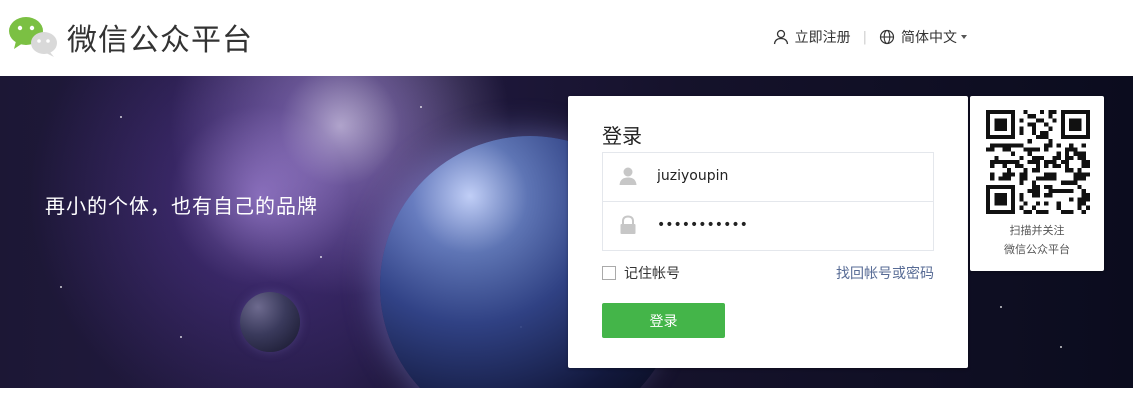  I want to click on password-field, so click(768, 226).